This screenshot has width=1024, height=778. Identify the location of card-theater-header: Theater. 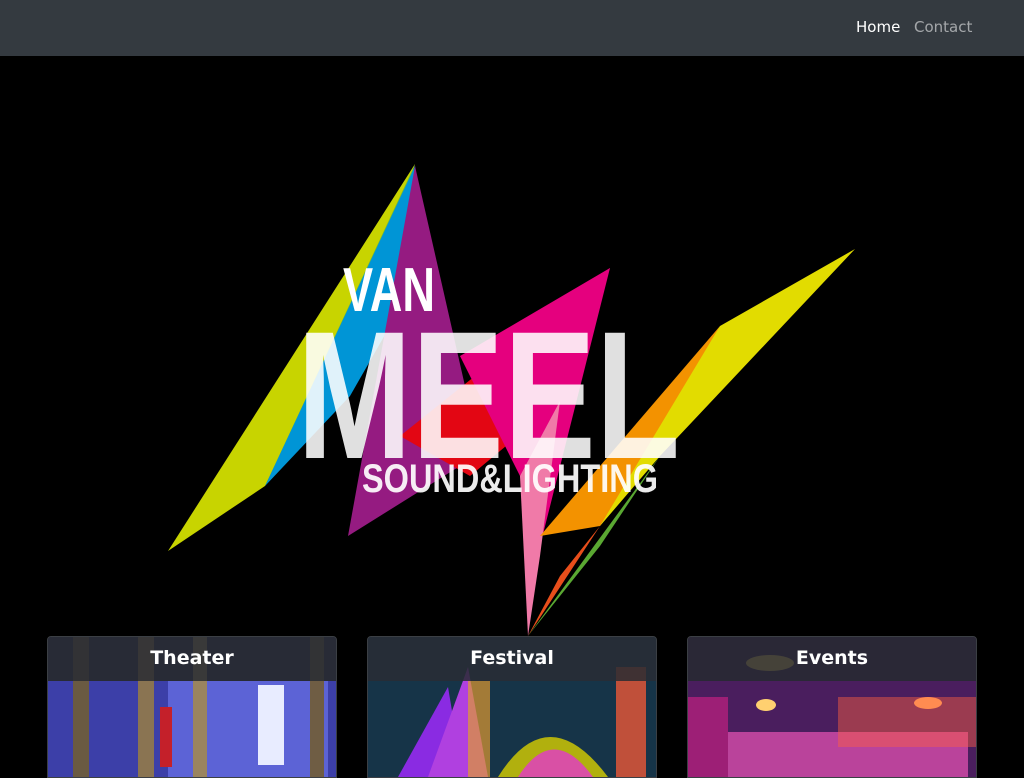
(192, 659).